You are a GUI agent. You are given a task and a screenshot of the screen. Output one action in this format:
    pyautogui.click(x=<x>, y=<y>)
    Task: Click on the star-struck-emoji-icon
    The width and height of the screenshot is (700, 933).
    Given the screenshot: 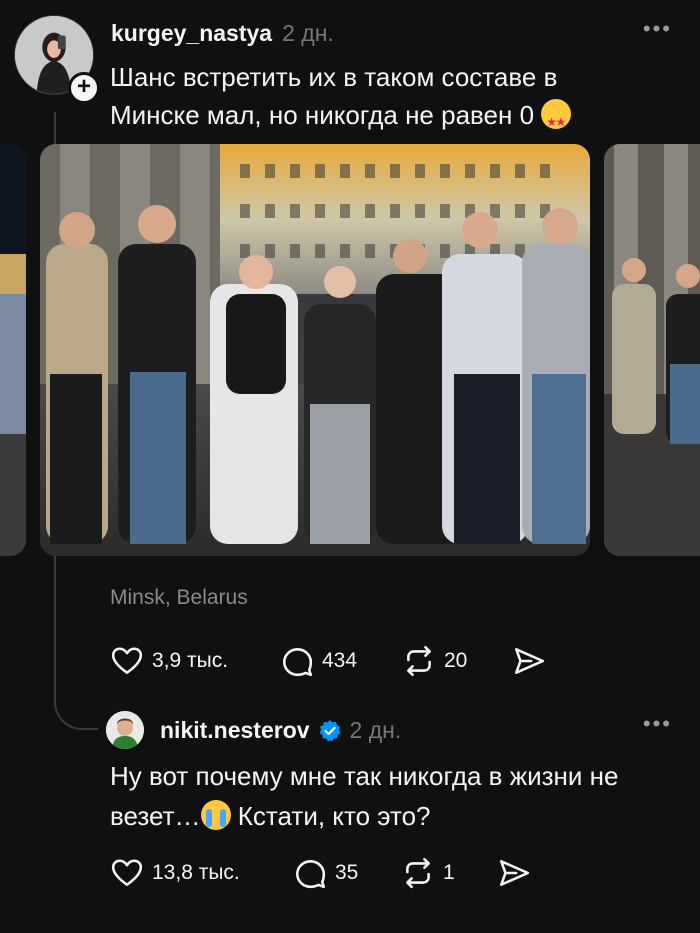 What is the action you would take?
    pyautogui.click(x=556, y=120)
    